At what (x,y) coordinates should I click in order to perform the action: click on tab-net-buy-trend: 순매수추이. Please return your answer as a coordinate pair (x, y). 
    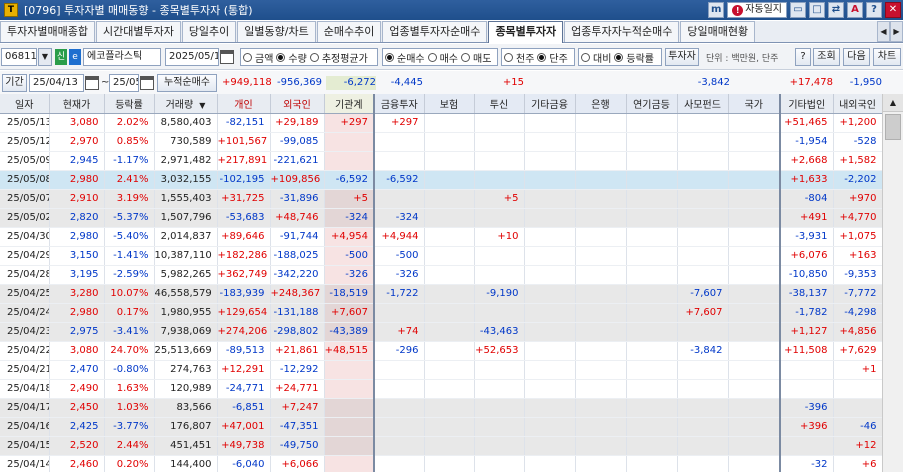
    Looking at the image, I should click on (349, 31).